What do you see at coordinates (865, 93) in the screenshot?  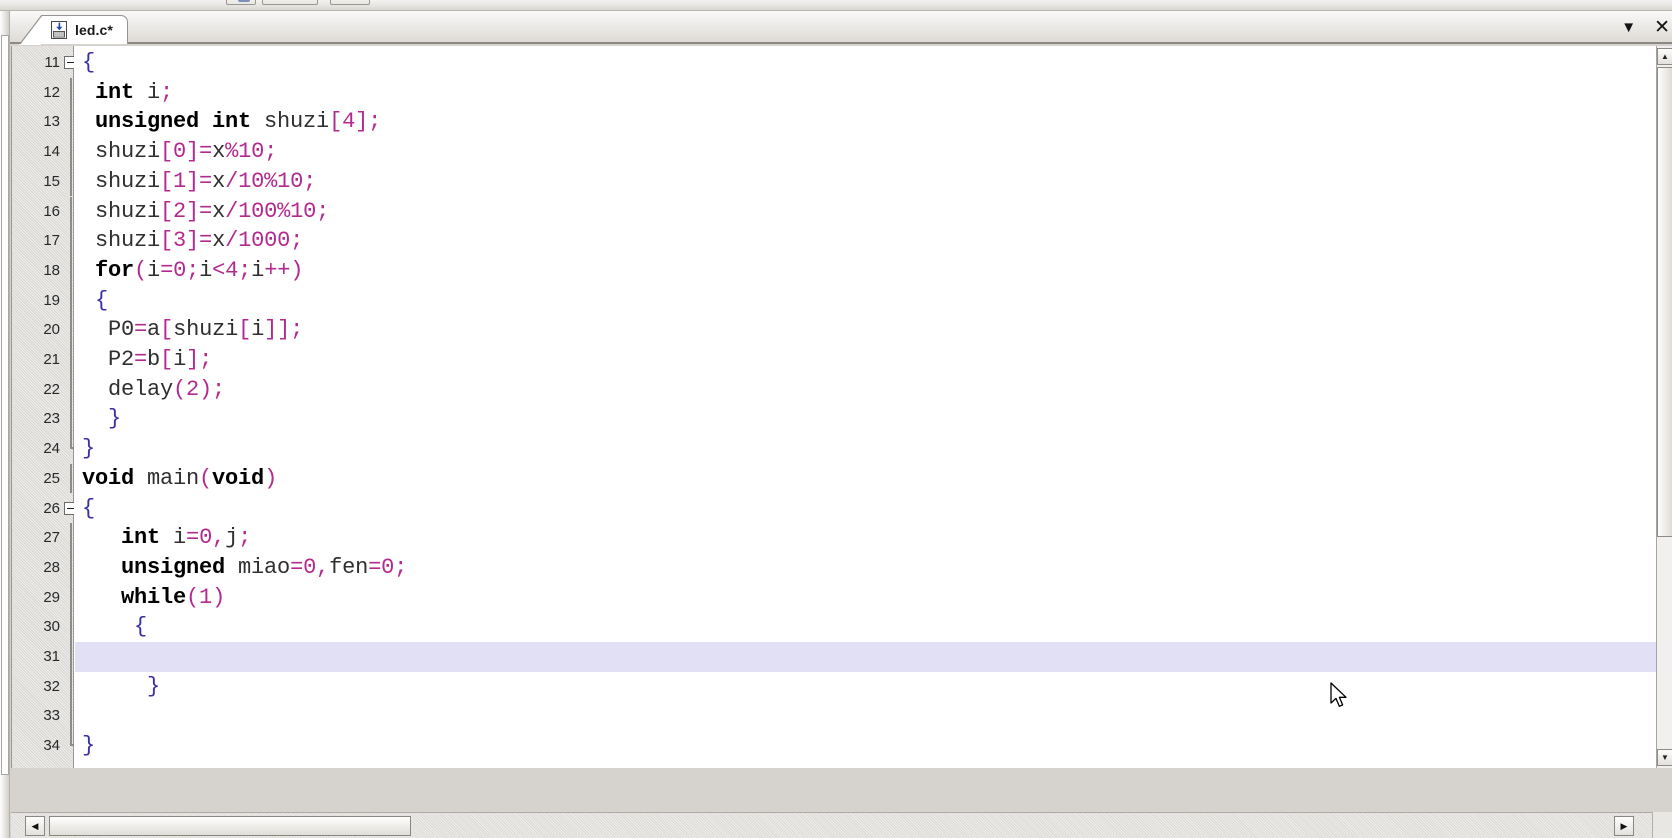 I see `code-line: int i;` at bounding box center [865, 93].